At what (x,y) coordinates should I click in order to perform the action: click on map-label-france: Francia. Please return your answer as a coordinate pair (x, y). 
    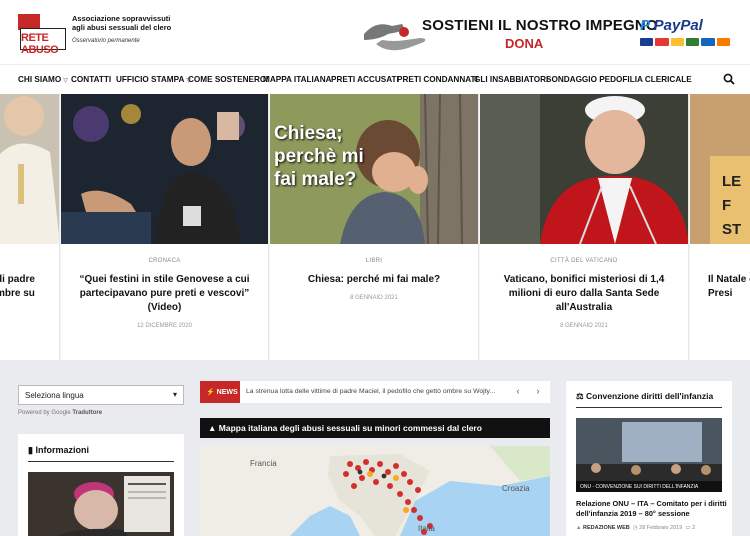
    Looking at the image, I should click on (263, 463).